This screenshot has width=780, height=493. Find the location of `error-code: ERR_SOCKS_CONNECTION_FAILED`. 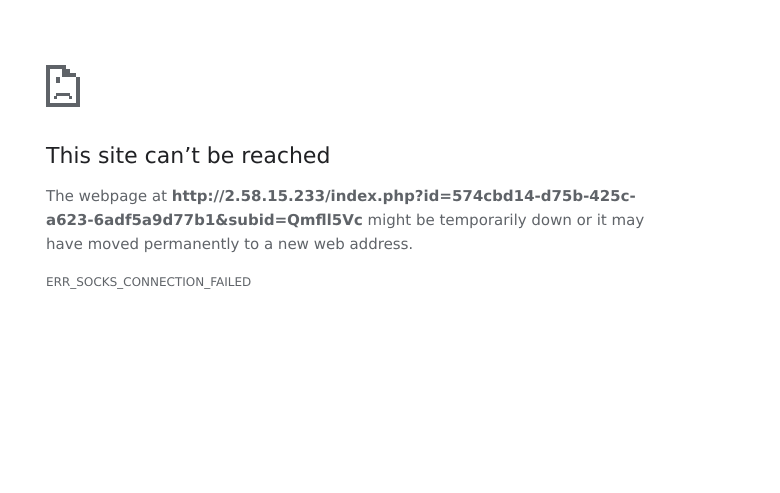

error-code: ERR_SOCKS_CONNECTION_FAILED is located at coordinates (149, 282).